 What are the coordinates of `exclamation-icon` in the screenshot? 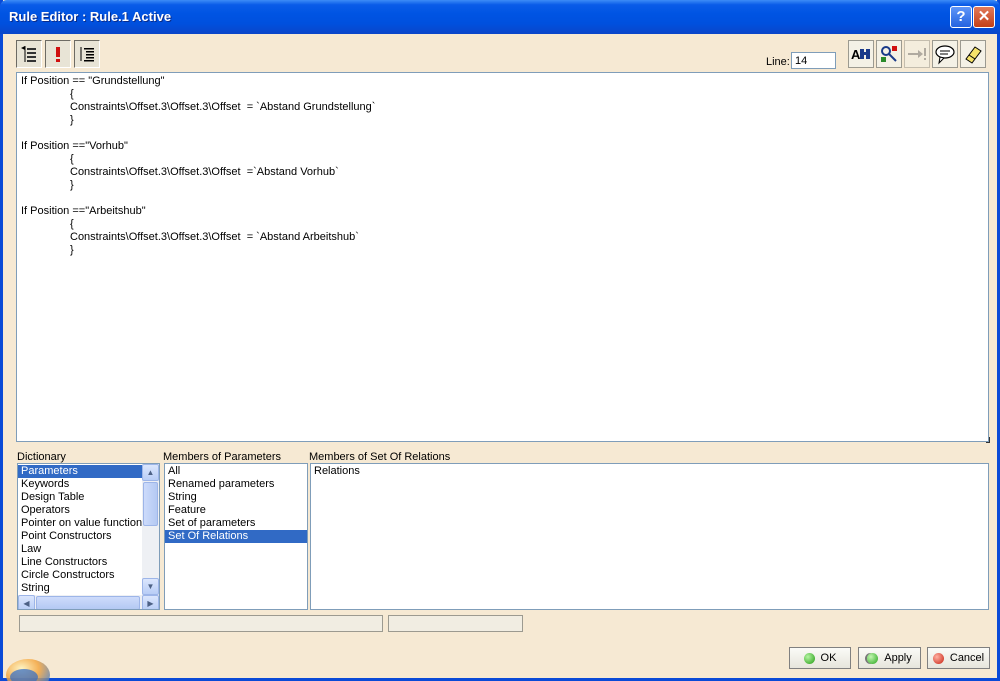 It's located at (58, 54).